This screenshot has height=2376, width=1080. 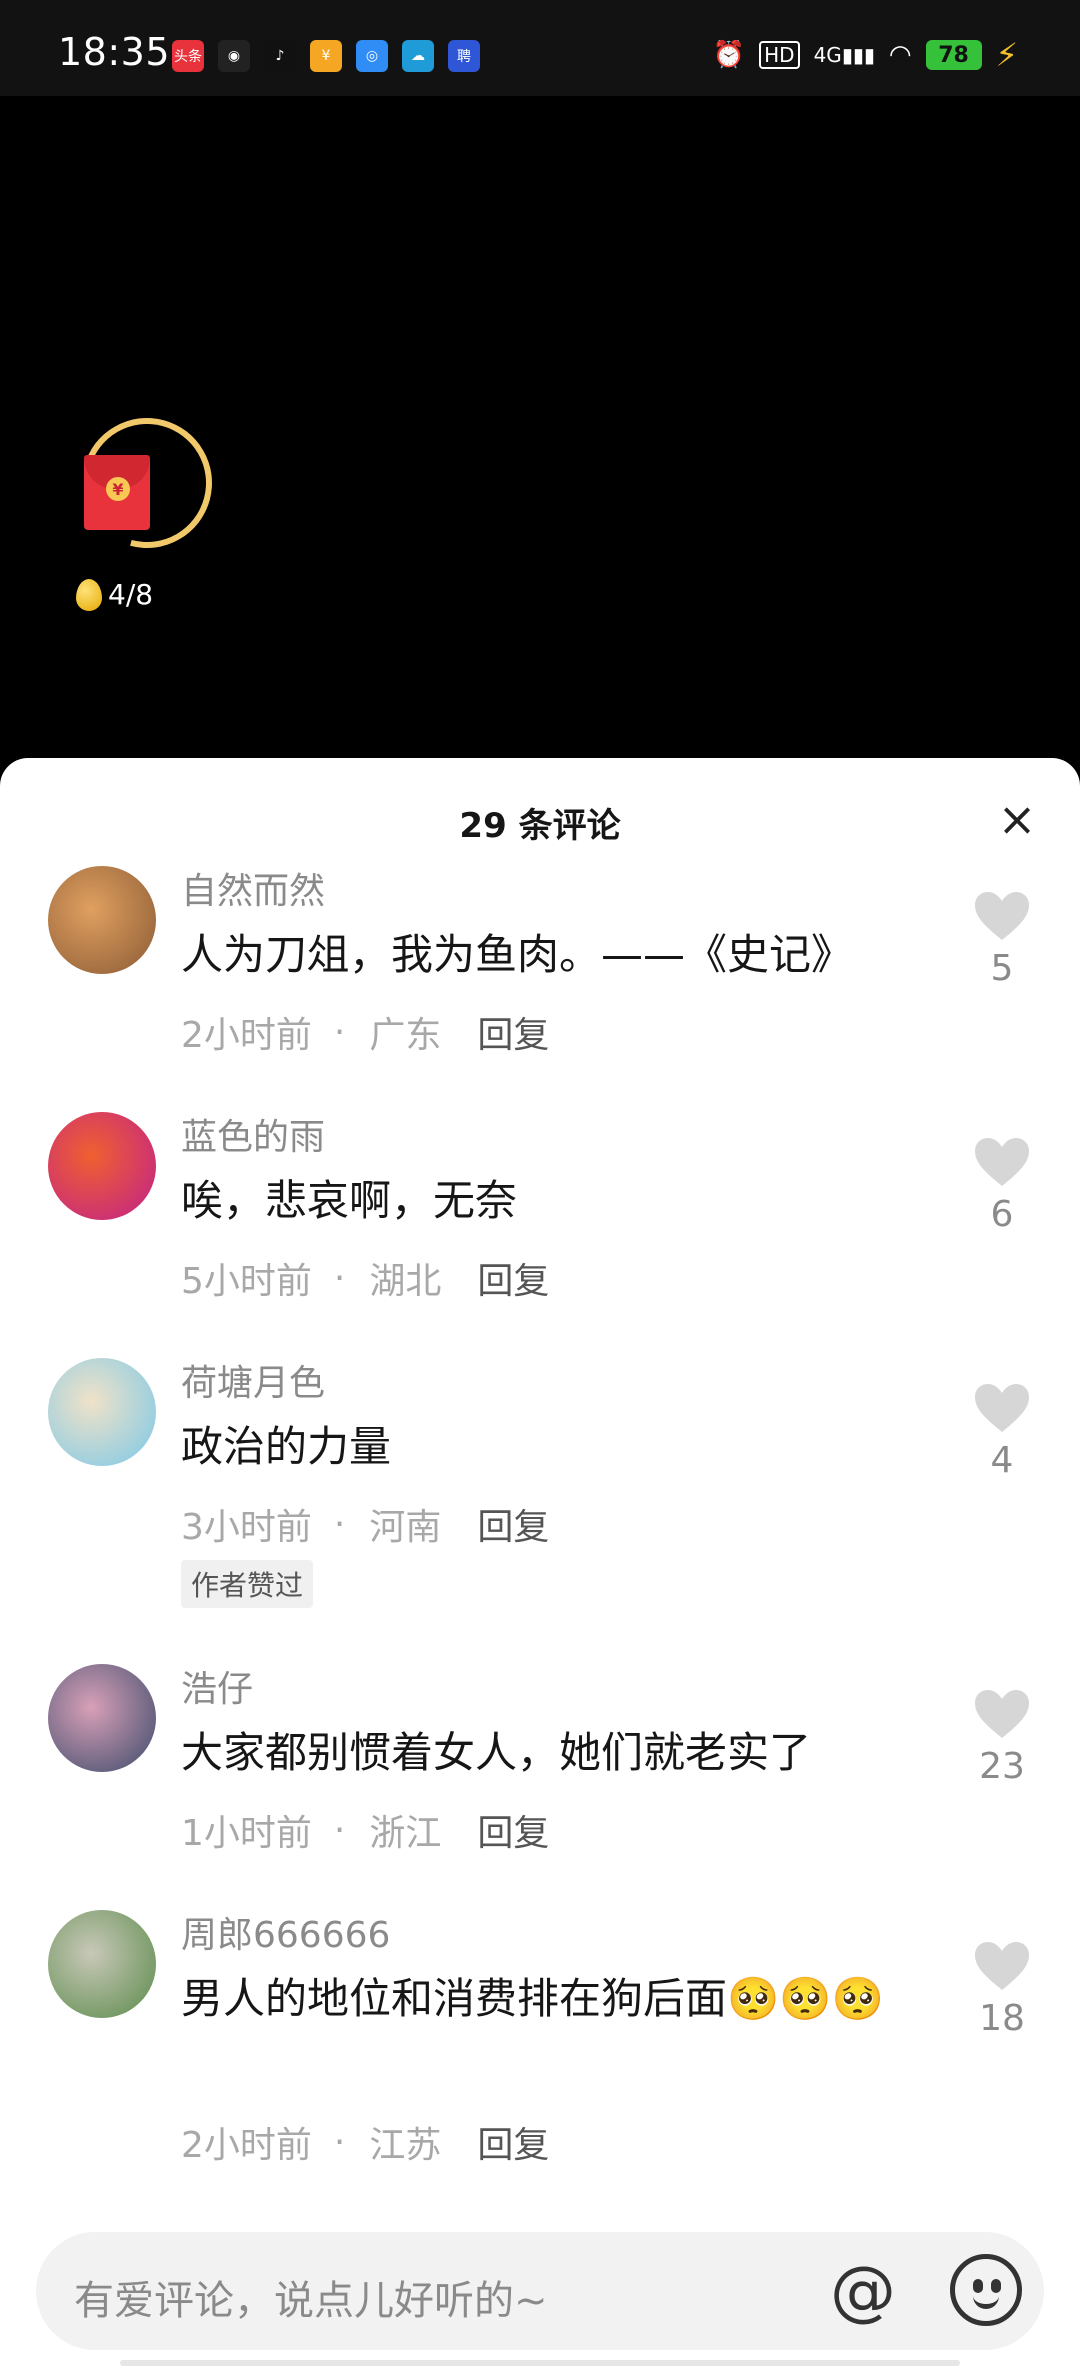 I want to click on comment-location: 河南, so click(x=405, y=1527).